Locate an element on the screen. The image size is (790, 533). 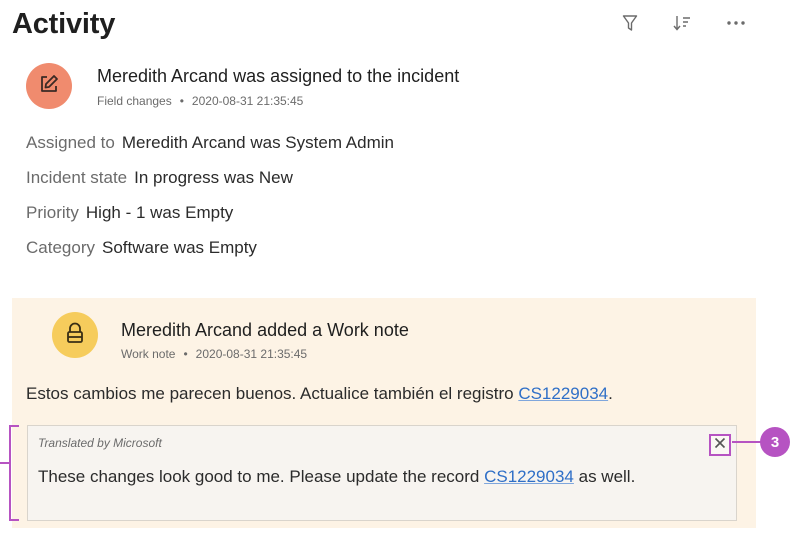
page-title: Activity is located at coordinates (64, 24).